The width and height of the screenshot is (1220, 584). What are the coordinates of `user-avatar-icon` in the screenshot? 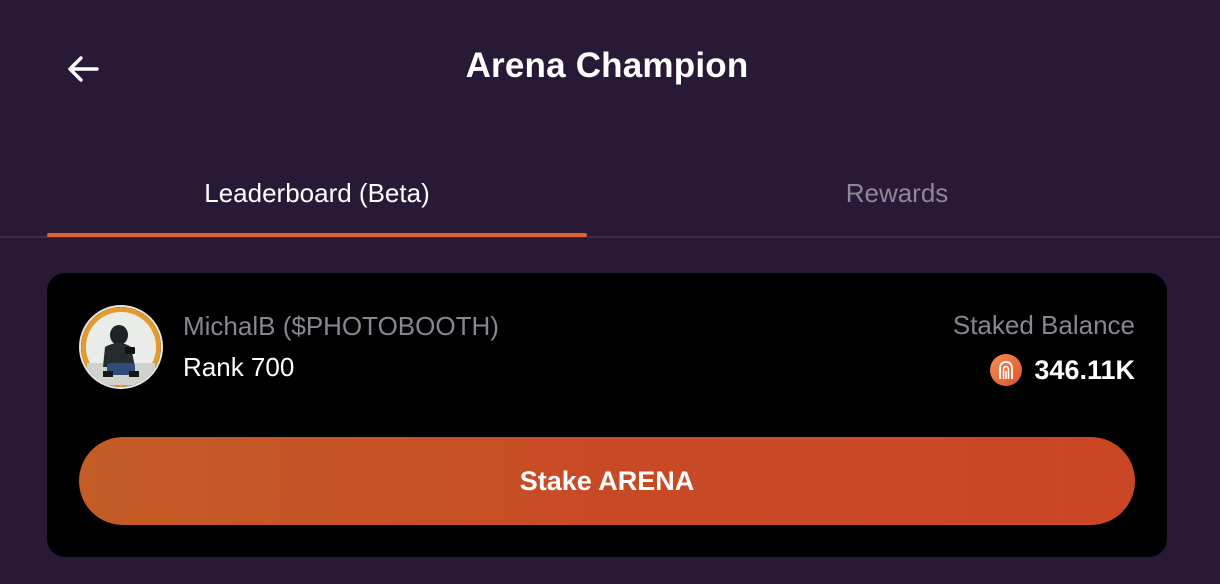 It's located at (121, 347).